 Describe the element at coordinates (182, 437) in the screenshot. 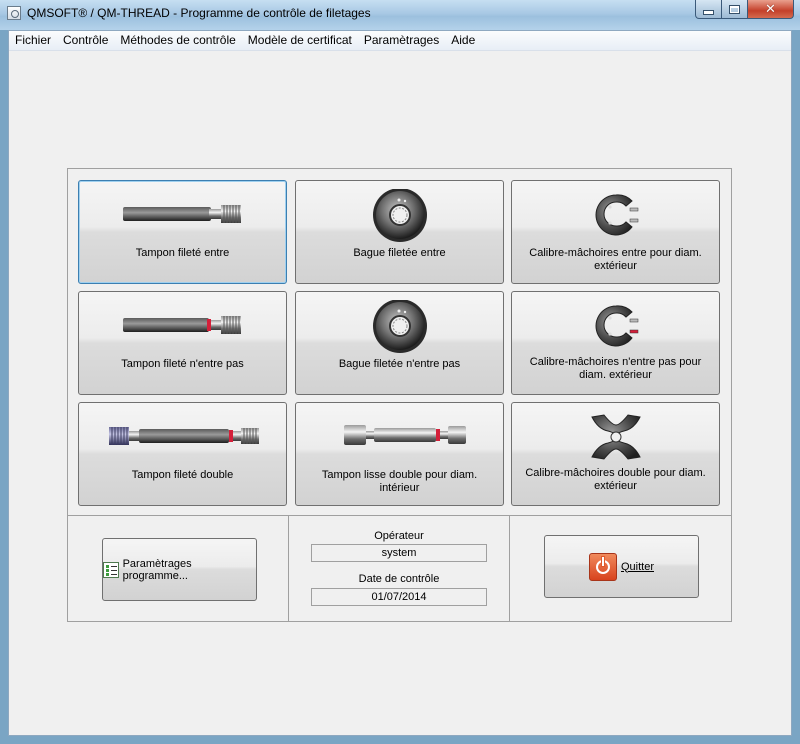

I see `double-thread-plug-gauge-icon` at that location.